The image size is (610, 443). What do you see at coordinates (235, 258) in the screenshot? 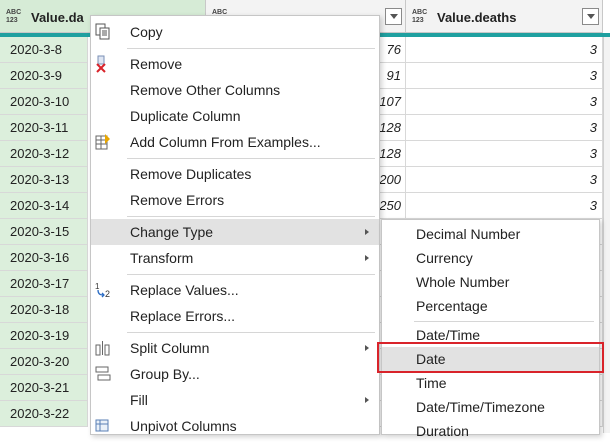
I see `menu-item-transform: Transform` at bounding box center [235, 258].